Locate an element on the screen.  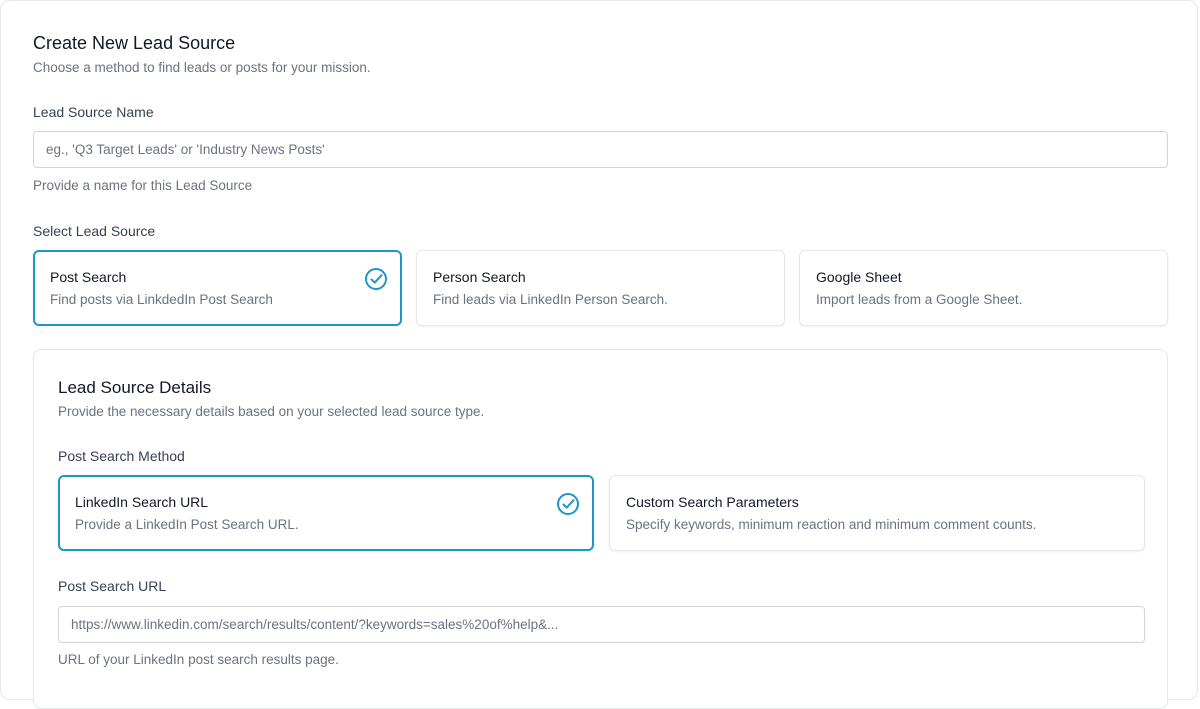
post-search-url-input is located at coordinates (601, 624).